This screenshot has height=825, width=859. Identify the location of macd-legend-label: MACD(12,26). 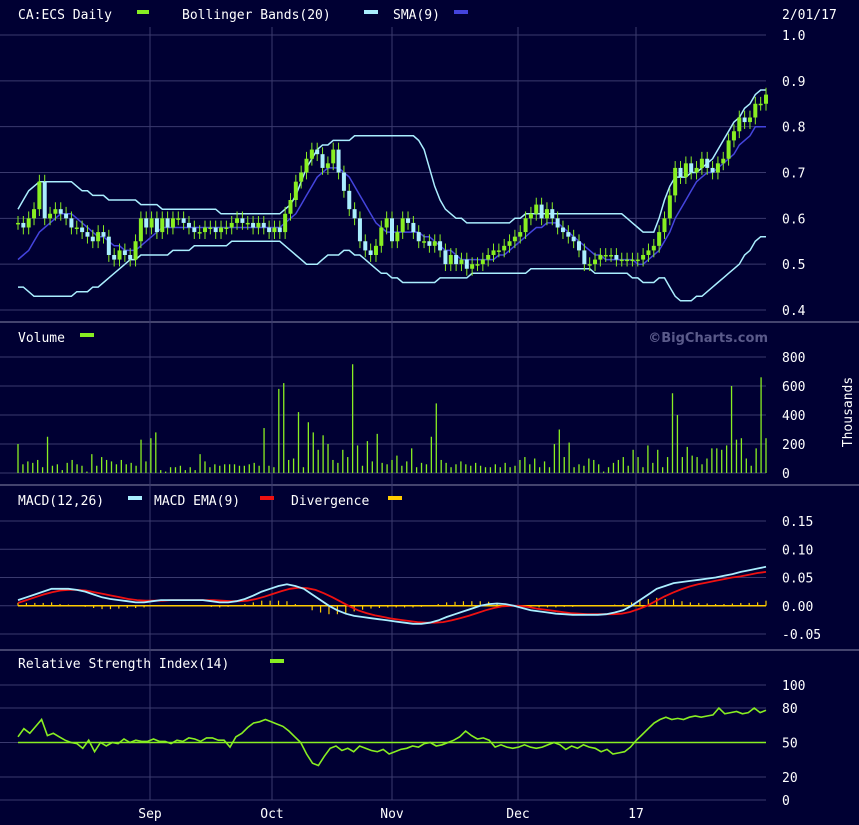
(61, 501).